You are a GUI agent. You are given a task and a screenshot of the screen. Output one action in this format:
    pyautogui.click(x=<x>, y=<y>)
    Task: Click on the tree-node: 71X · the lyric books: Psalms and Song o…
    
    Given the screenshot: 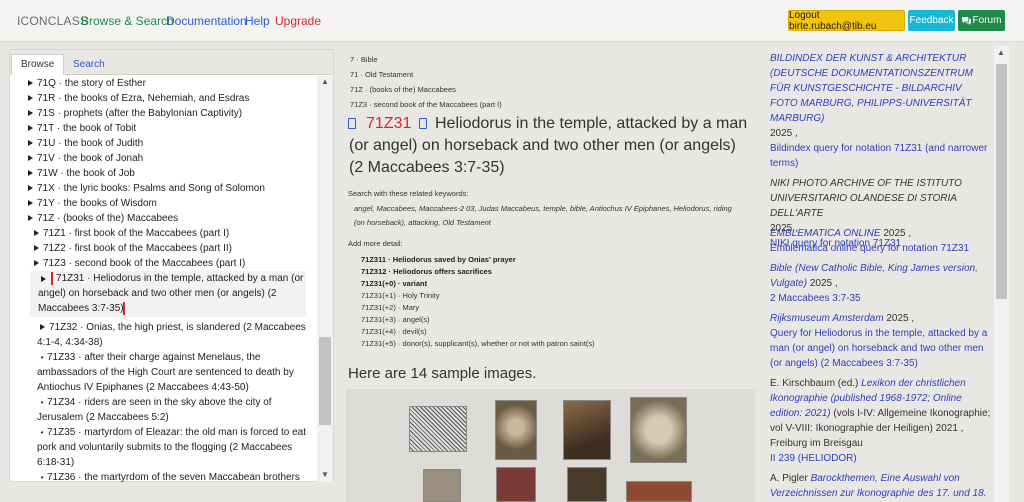 What is the action you would take?
    pyautogui.click(x=146, y=188)
    